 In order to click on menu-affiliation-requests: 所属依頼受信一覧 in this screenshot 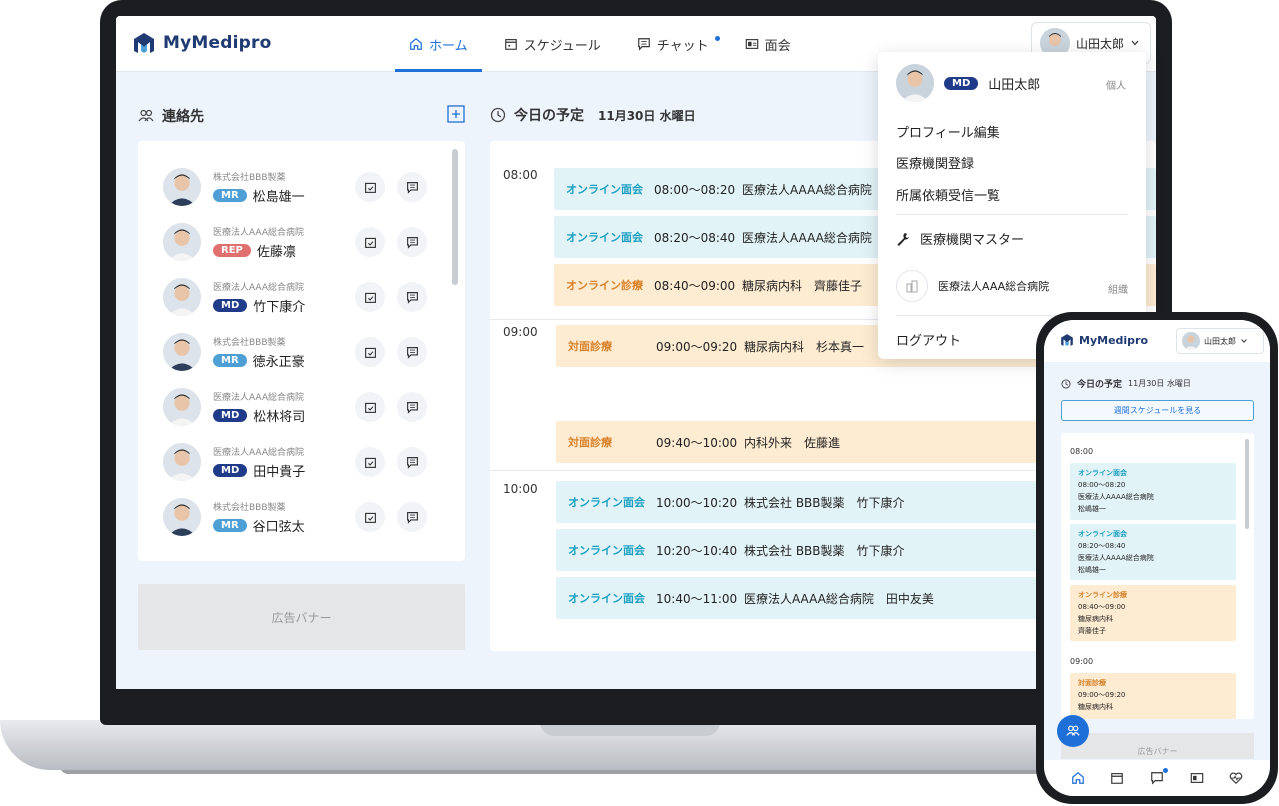, I will do `click(948, 194)`.